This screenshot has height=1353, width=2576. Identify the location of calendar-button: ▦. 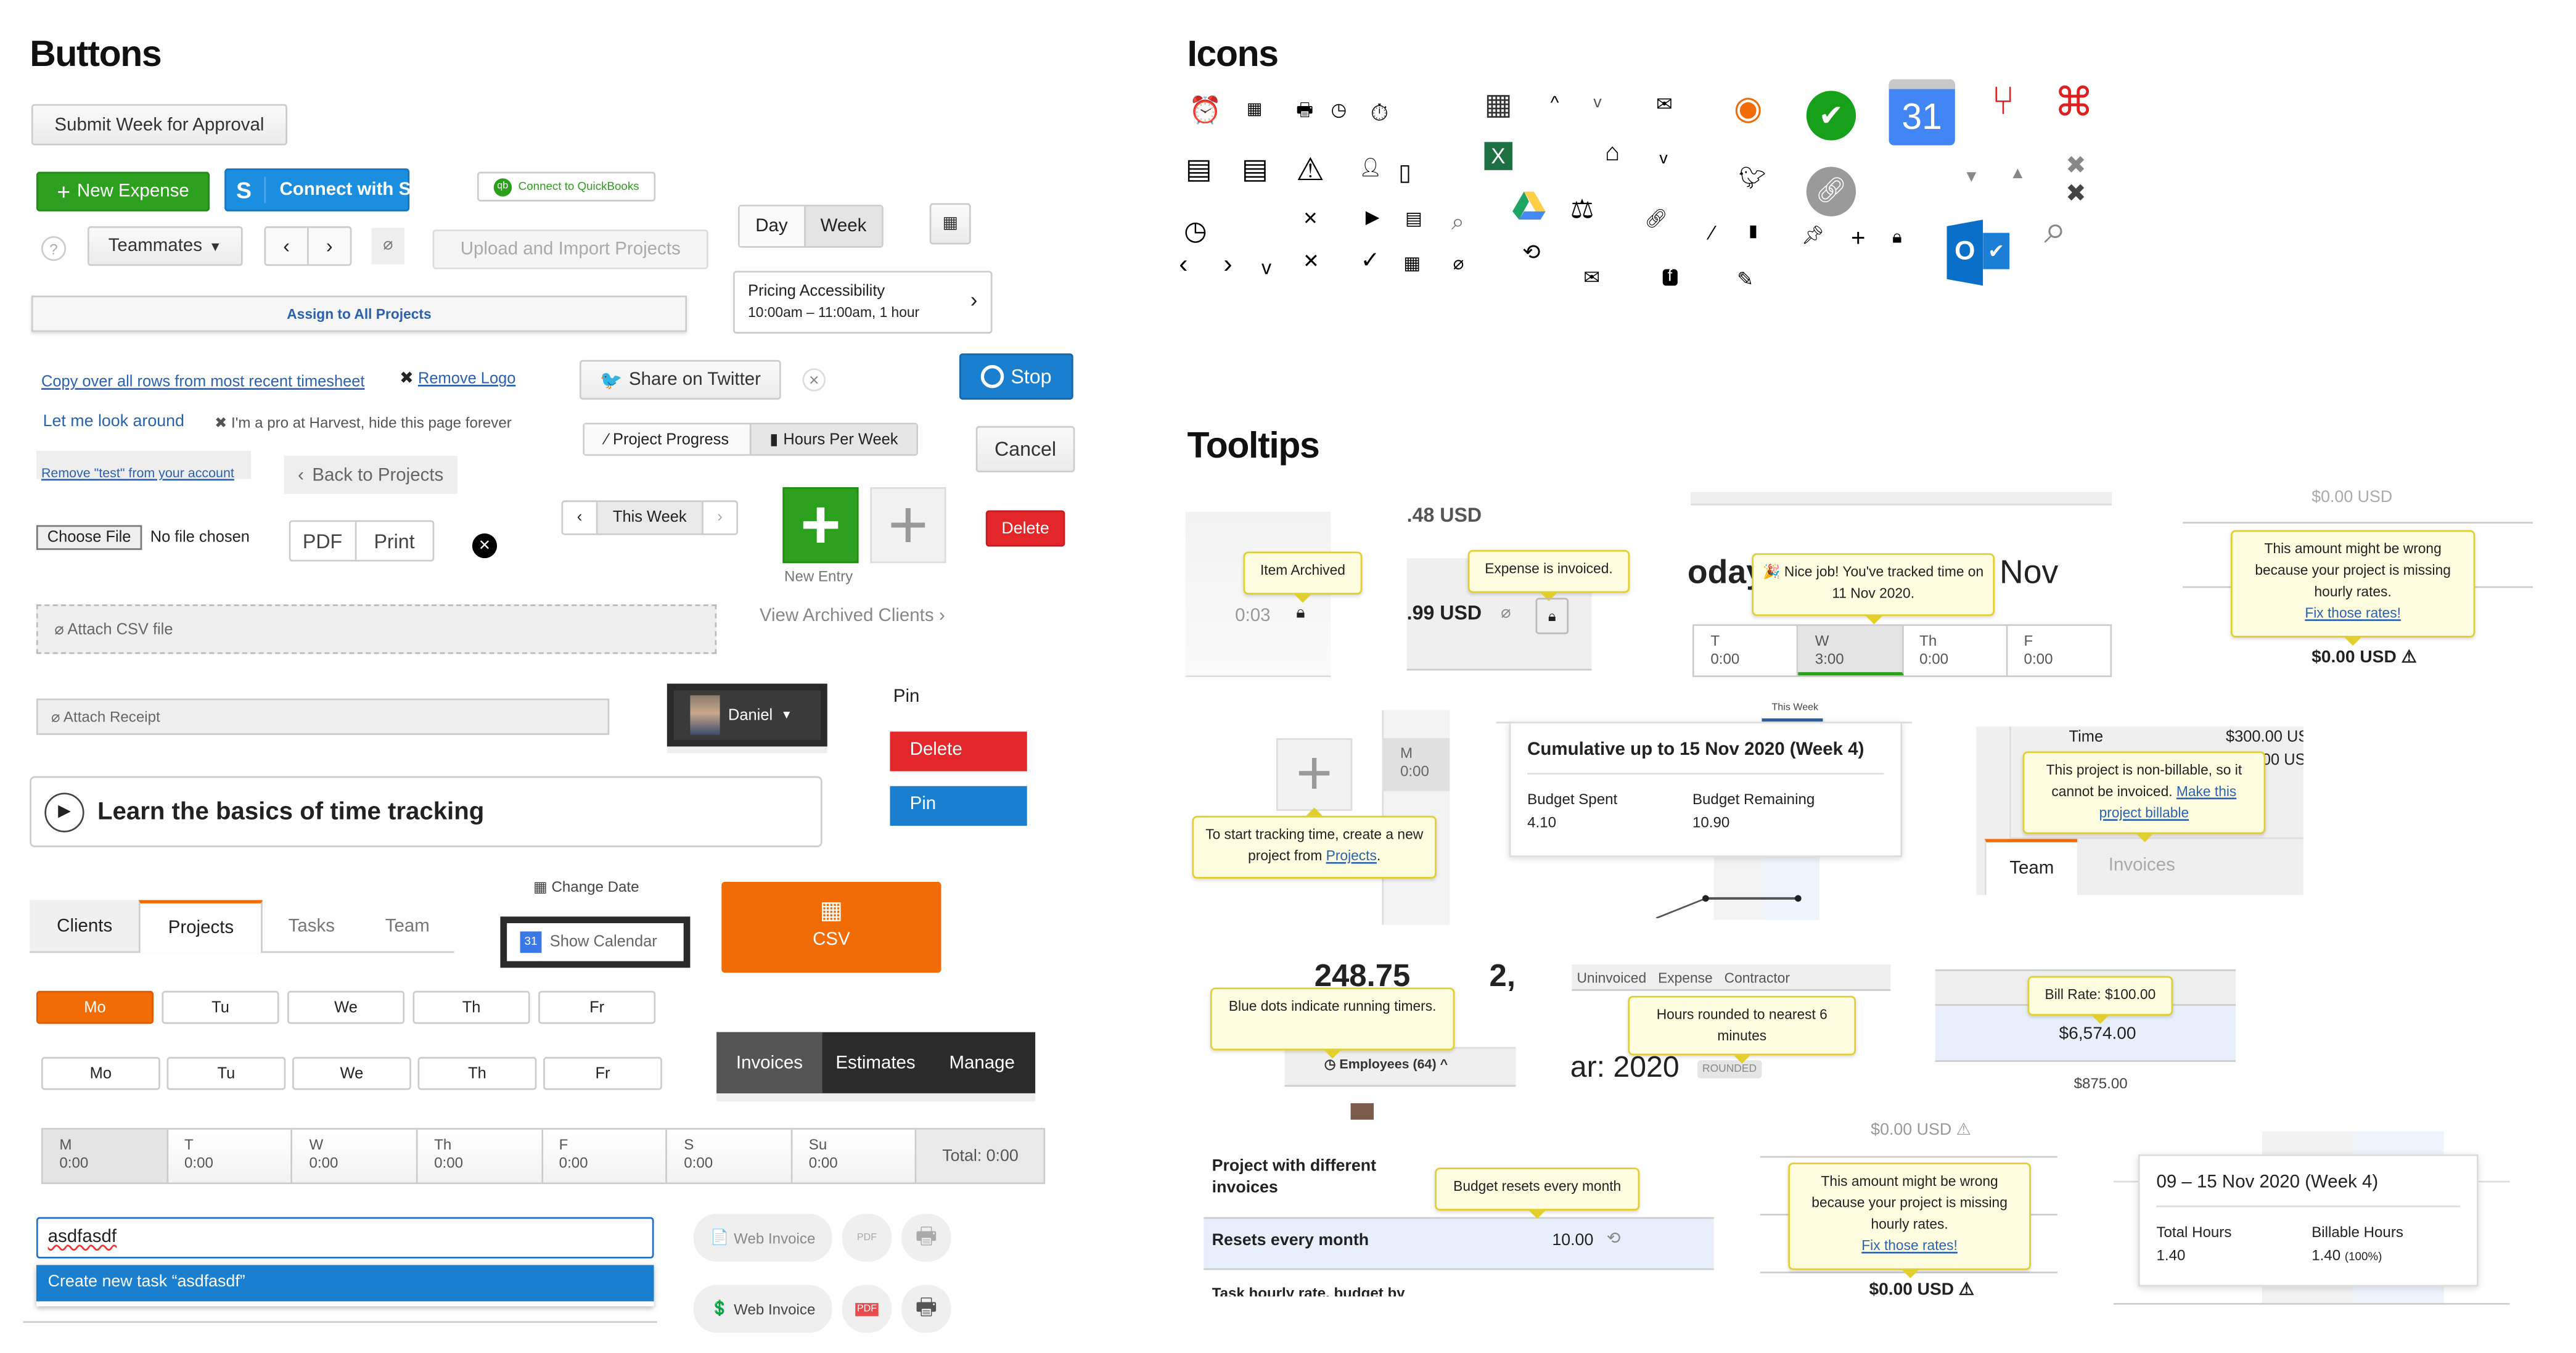
(950, 224).